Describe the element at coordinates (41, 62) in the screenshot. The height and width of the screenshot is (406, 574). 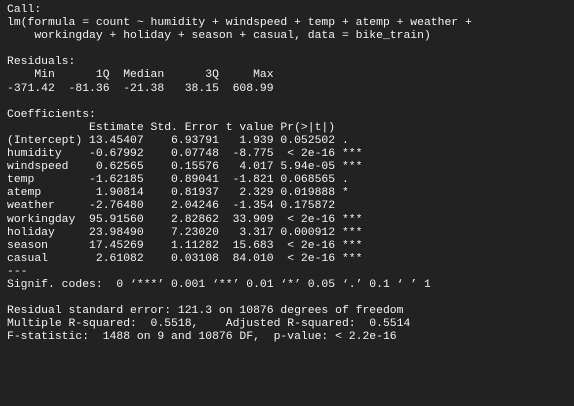
I see `residuals-header: Residuals:` at that location.